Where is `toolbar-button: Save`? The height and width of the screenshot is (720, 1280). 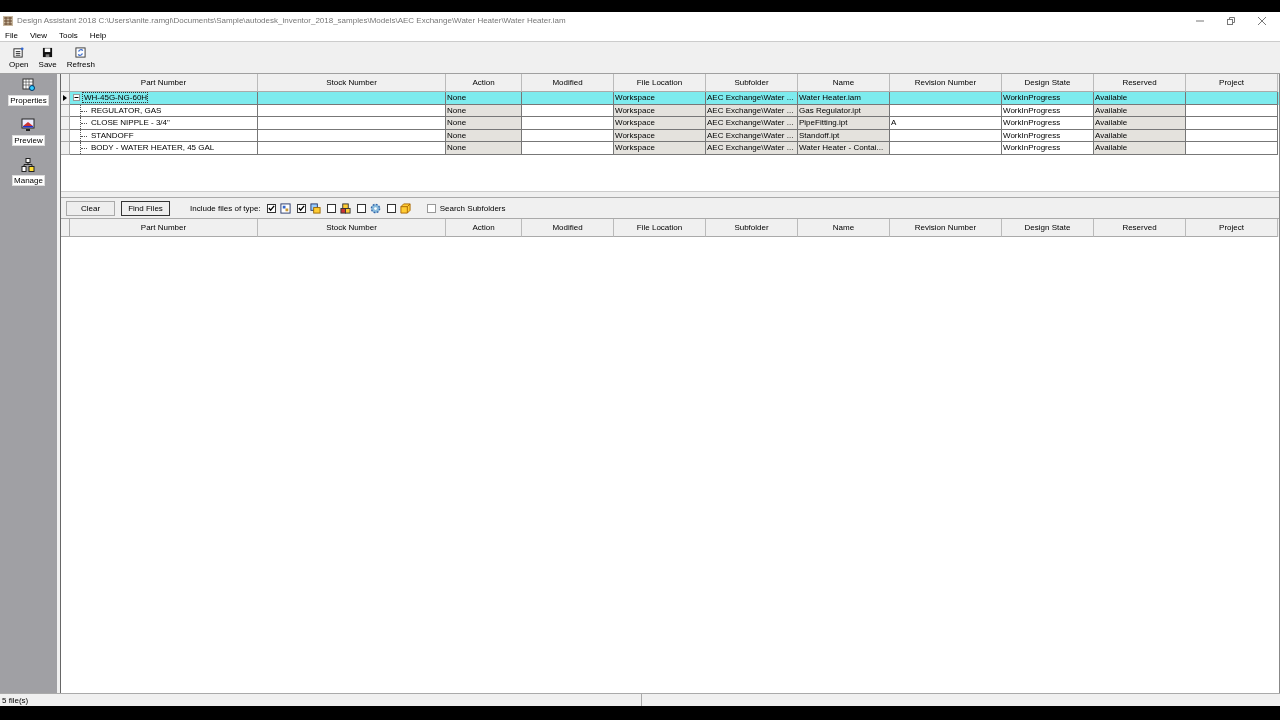
toolbar-button: Save is located at coordinates (47, 57).